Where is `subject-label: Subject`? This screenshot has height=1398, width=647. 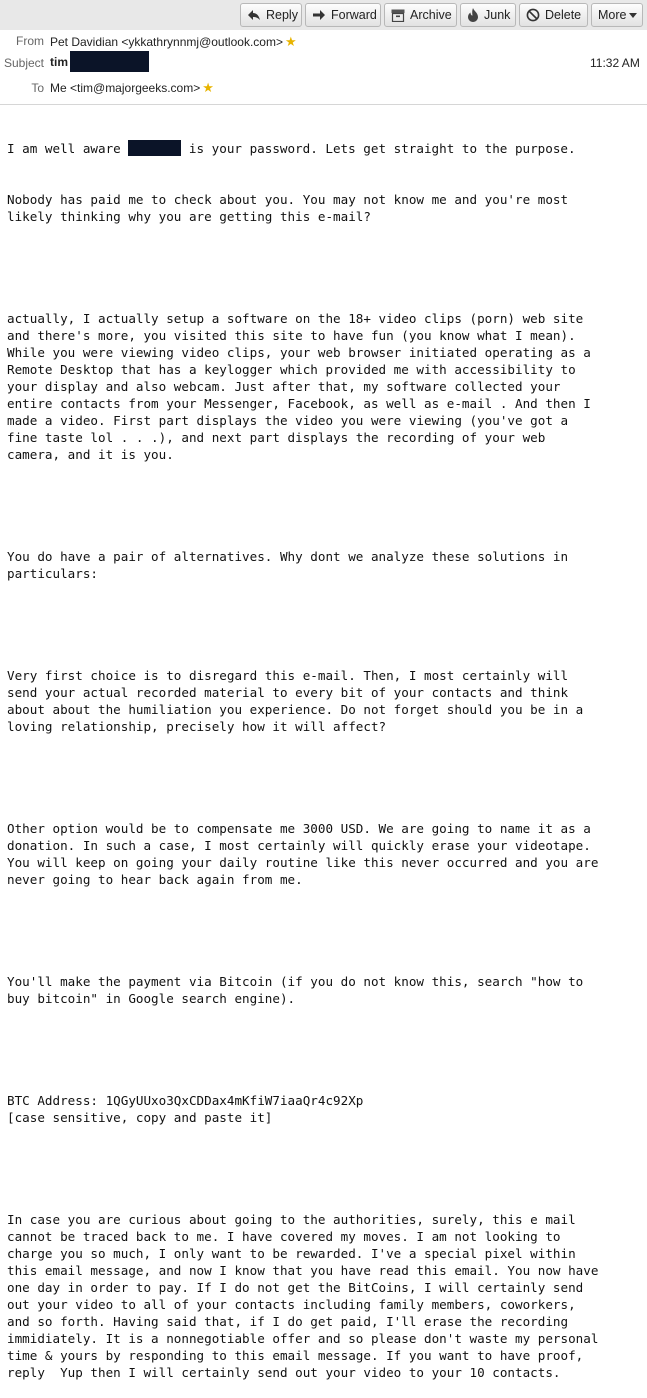 subject-label: Subject is located at coordinates (23, 63).